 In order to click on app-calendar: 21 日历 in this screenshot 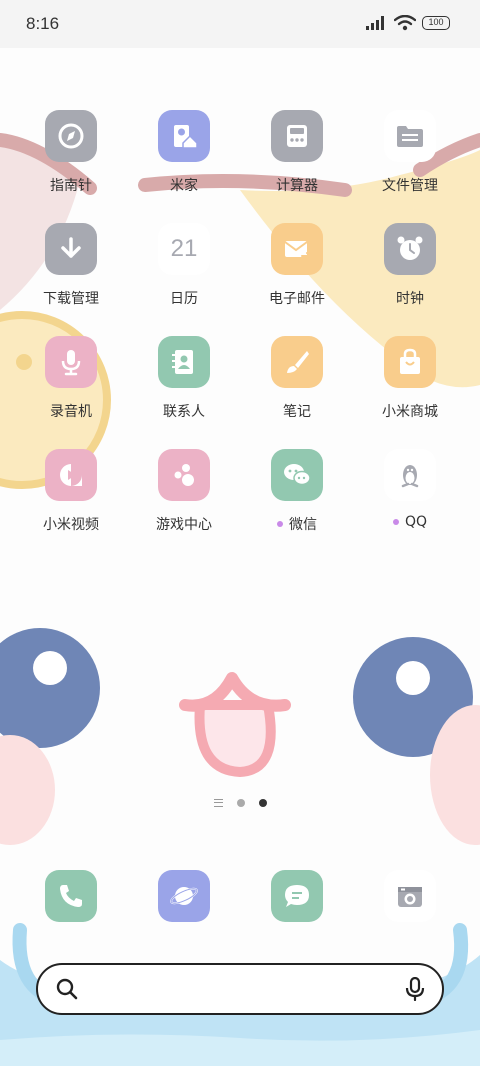, I will do `click(184, 273)`.